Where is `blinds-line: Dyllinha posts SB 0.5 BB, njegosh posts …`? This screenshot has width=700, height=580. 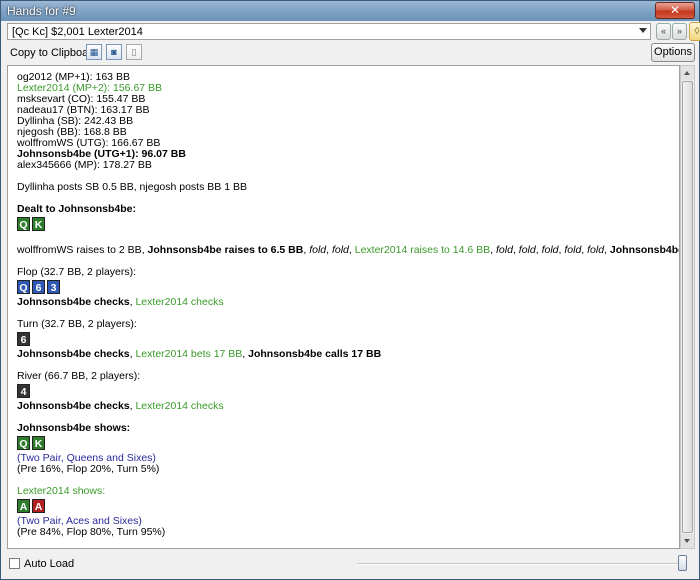
blinds-line: Dyllinha posts SB 0.5 BB, njegosh posts … is located at coordinates (132, 187).